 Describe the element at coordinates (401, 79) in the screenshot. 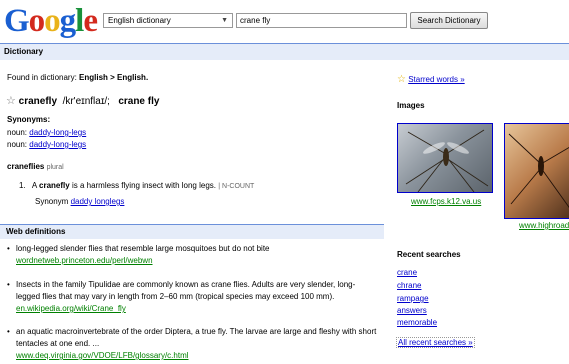

I see `star-icon: ☆` at that location.